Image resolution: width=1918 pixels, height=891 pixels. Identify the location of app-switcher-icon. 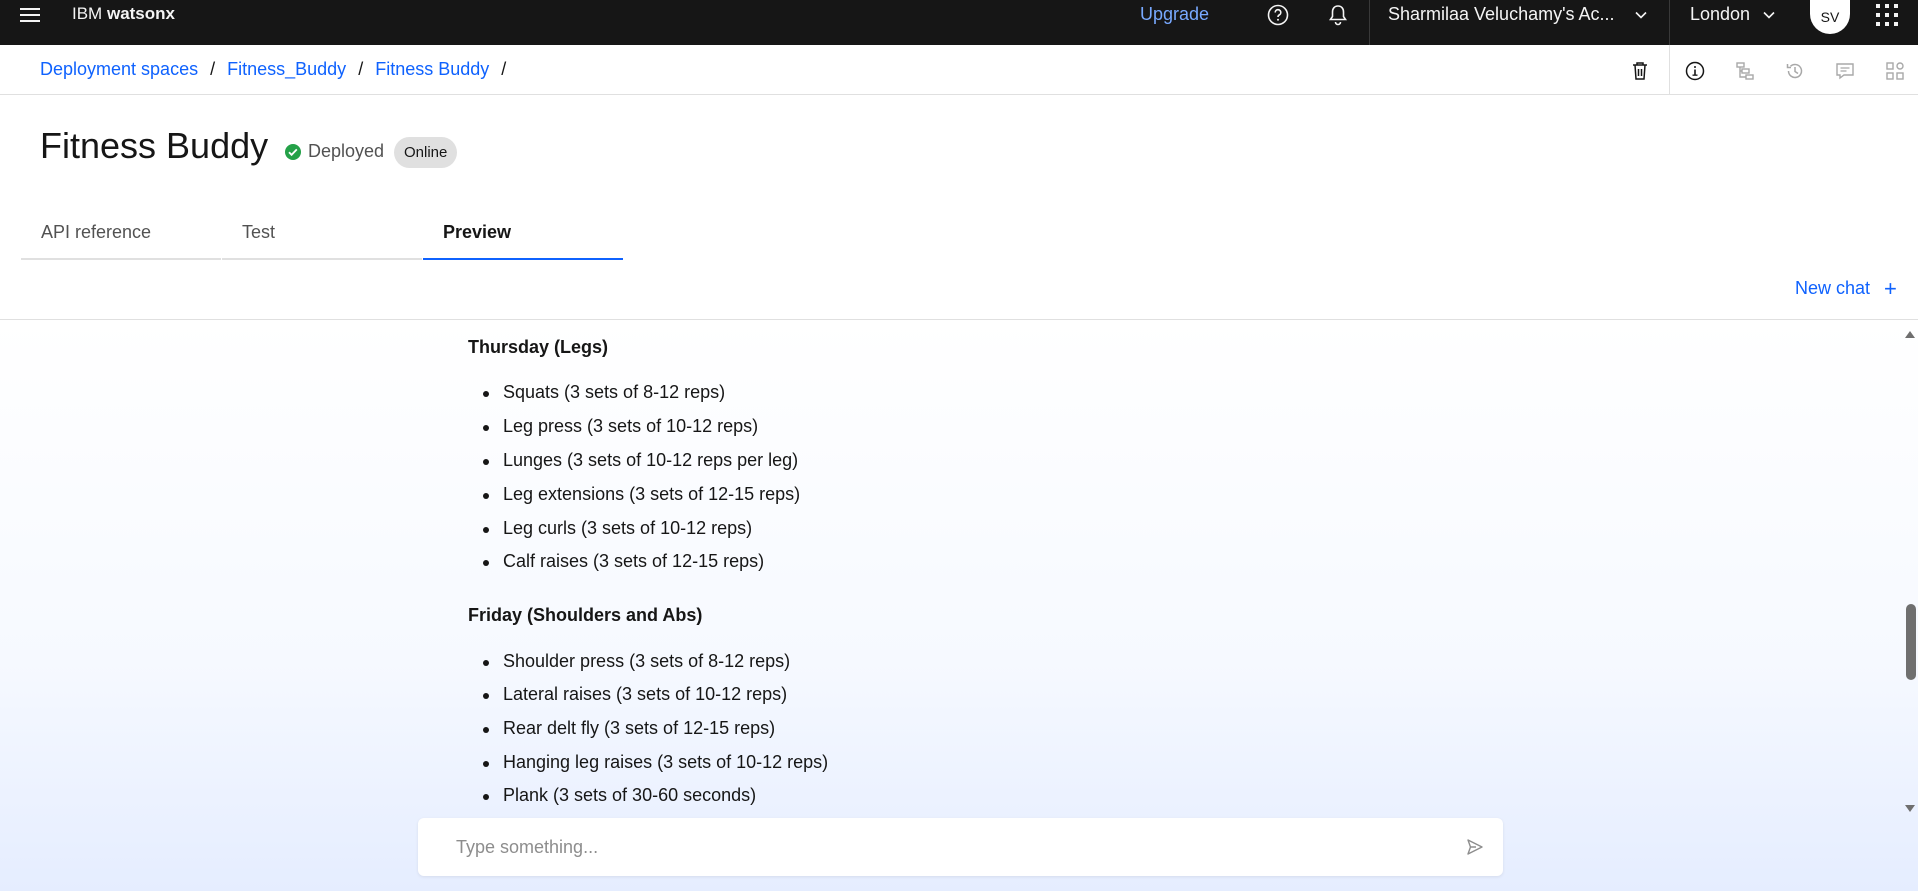
(1887, 17).